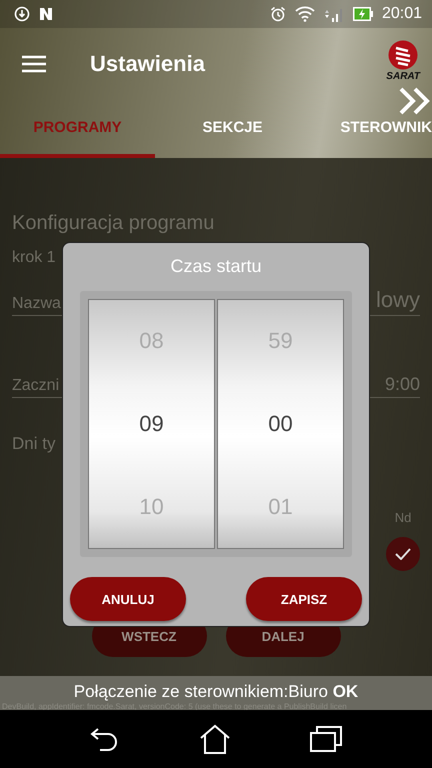 The image size is (432, 768). I want to click on checkmark-icon, so click(403, 554).